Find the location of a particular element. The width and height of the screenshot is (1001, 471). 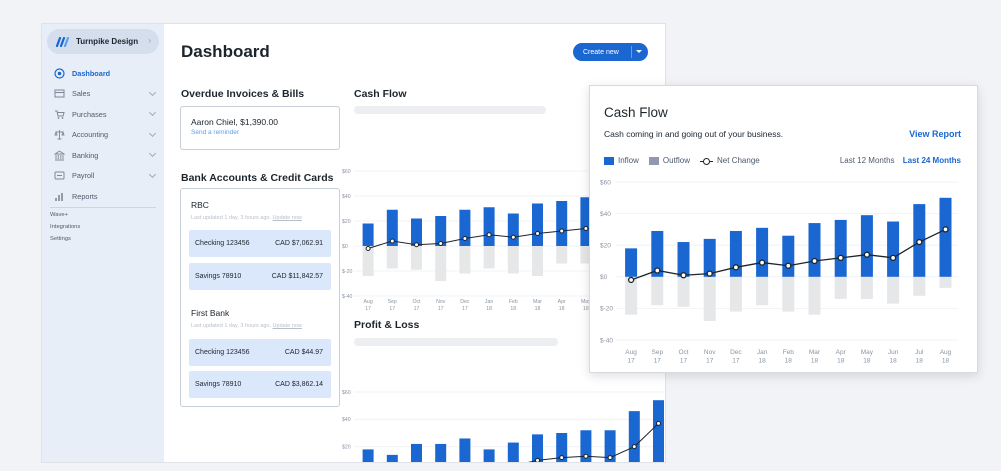

scale-icon is located at coordinates (59, 134).